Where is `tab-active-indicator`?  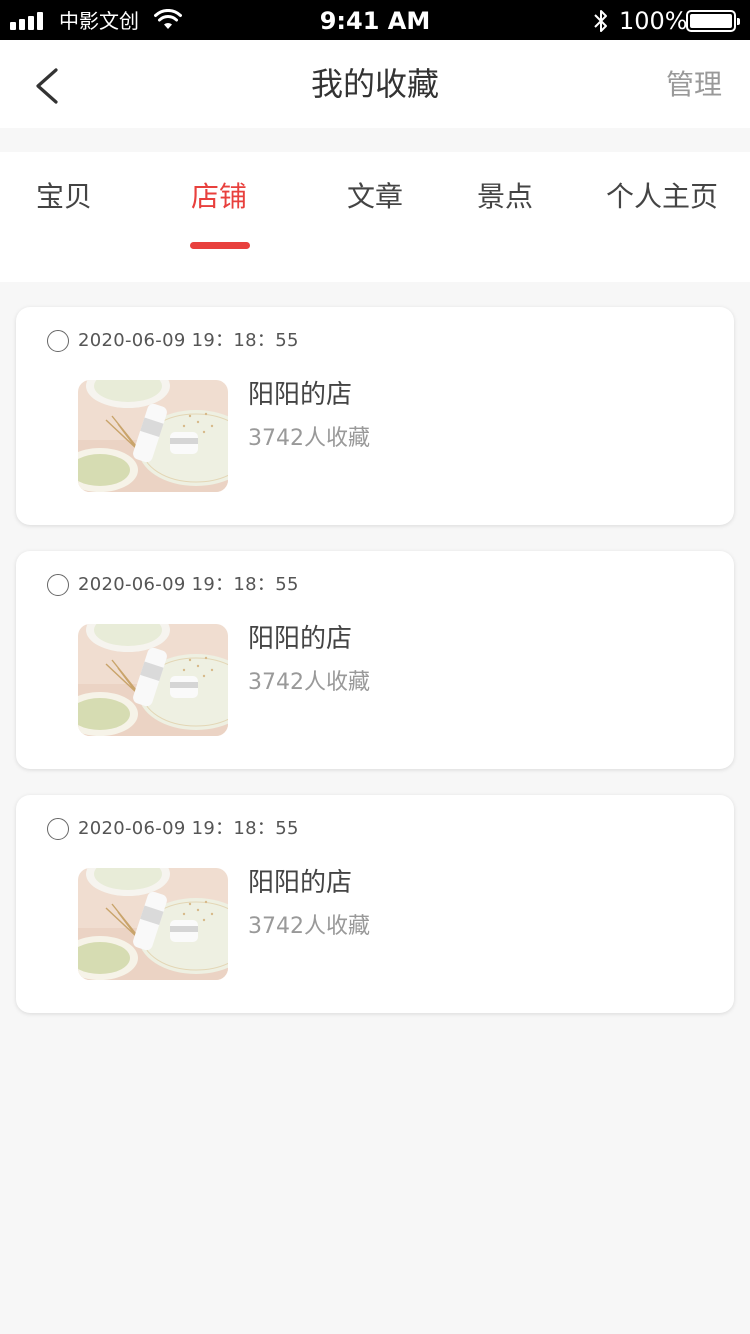 tab-active-indicator is located at coordinates (220, 245).